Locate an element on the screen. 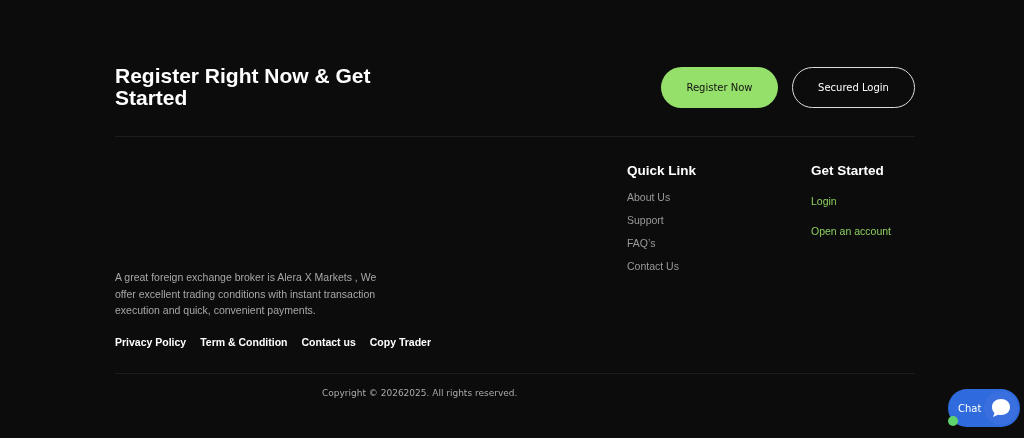 This screenshot has width=1024, height=438. footer-link: Copy Trader is located at coordinates (400, 341).